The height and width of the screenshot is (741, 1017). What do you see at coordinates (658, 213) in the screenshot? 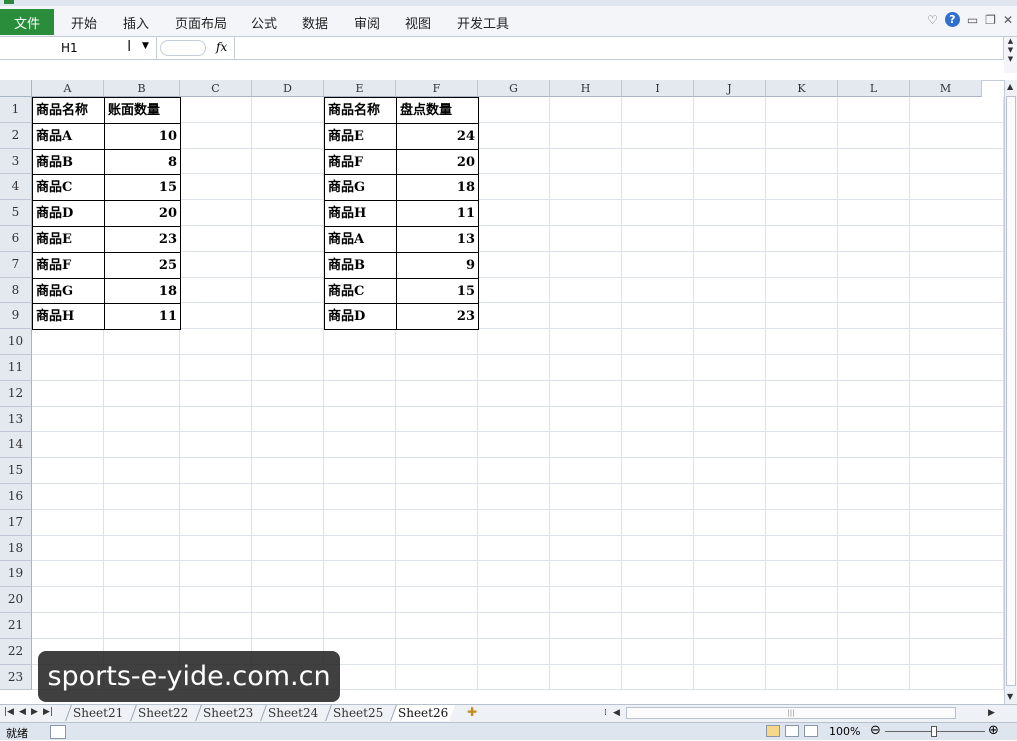
I see `cell-i5` at bounding box center [658, 213].